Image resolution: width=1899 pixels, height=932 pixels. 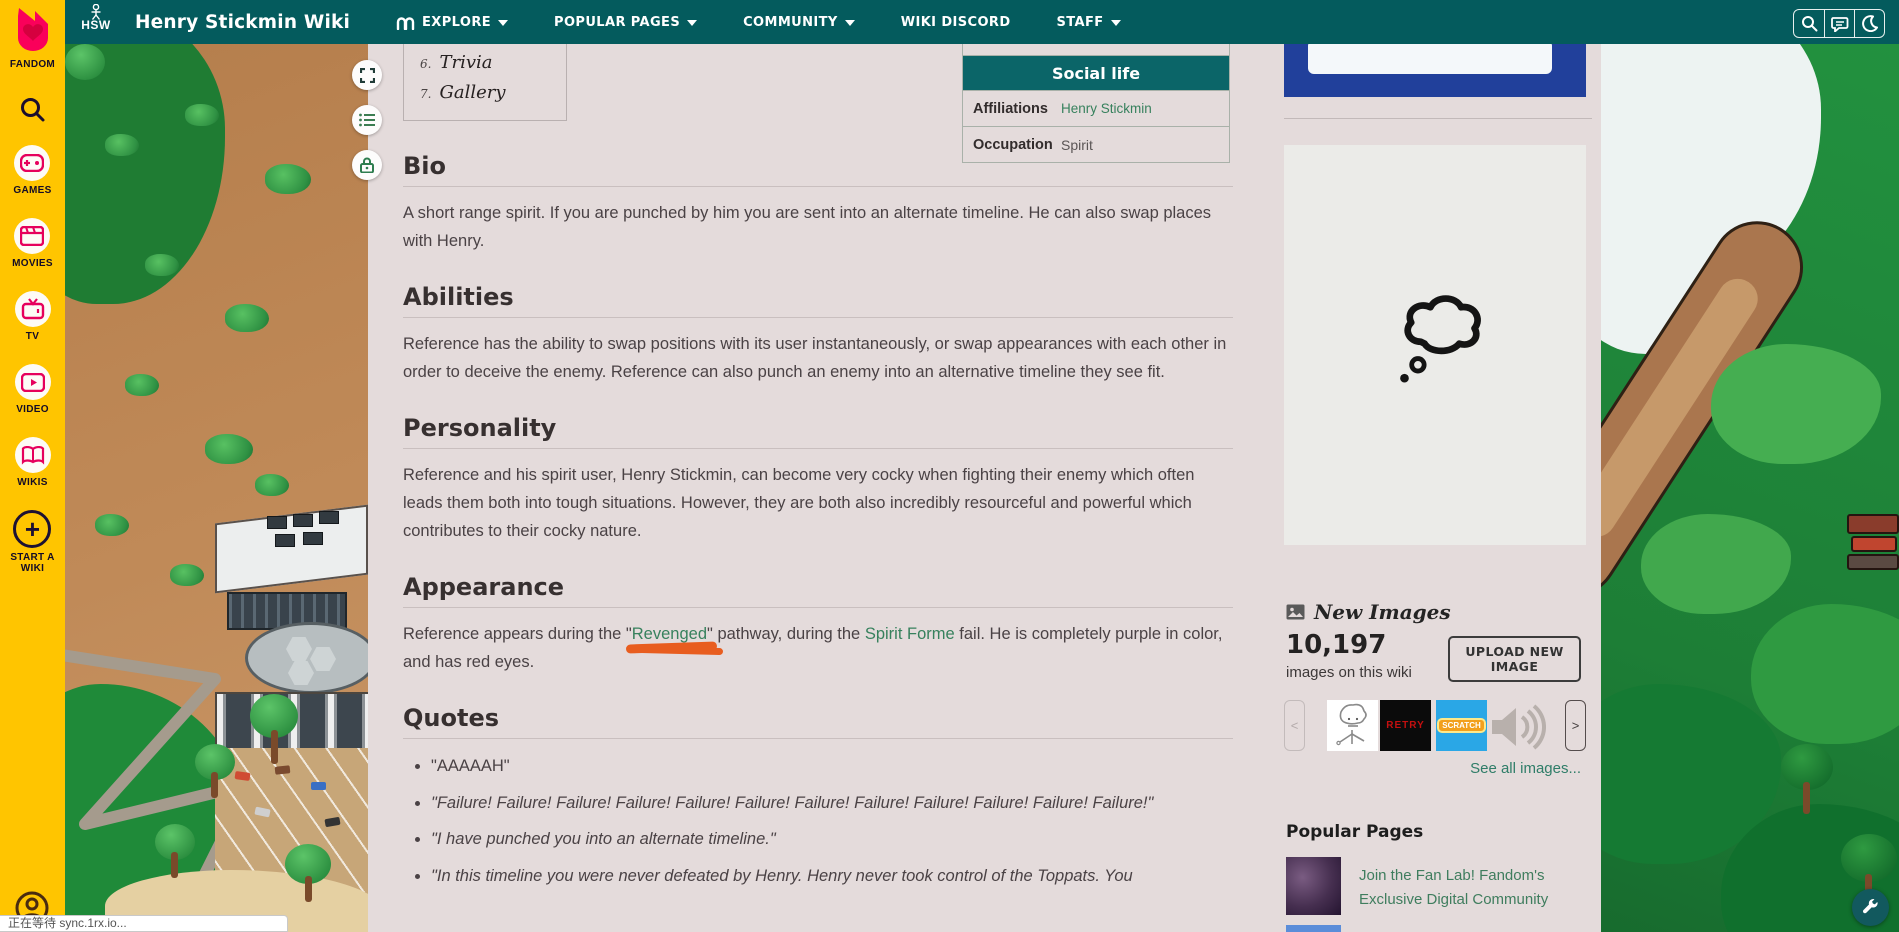 I want to click on header-search-button, so click(x=1809, y=23).